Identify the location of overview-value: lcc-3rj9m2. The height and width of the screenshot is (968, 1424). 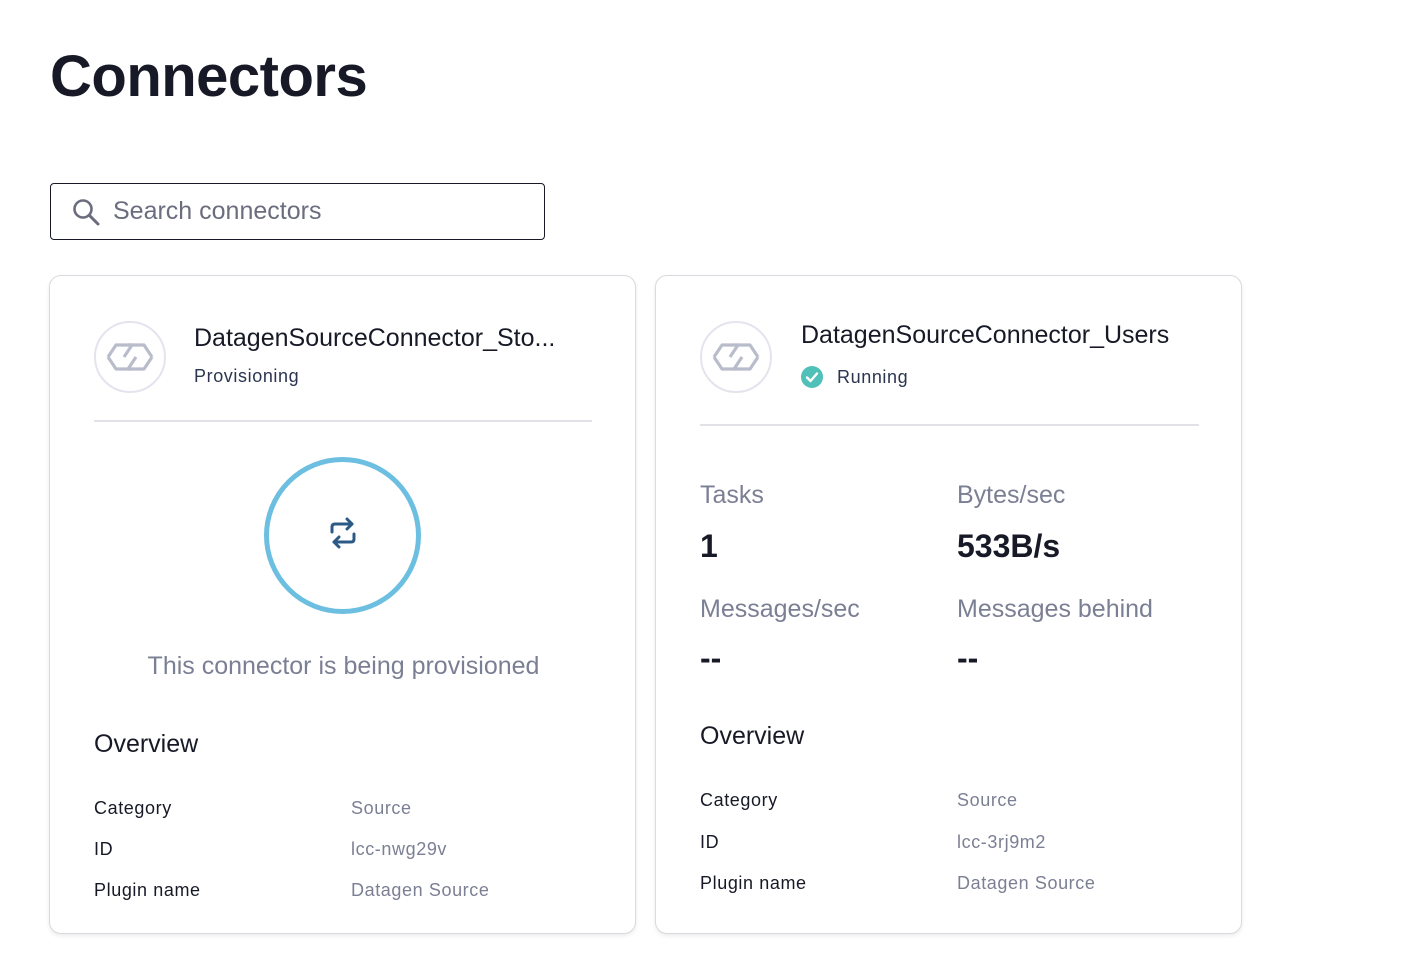
(1002, 842).